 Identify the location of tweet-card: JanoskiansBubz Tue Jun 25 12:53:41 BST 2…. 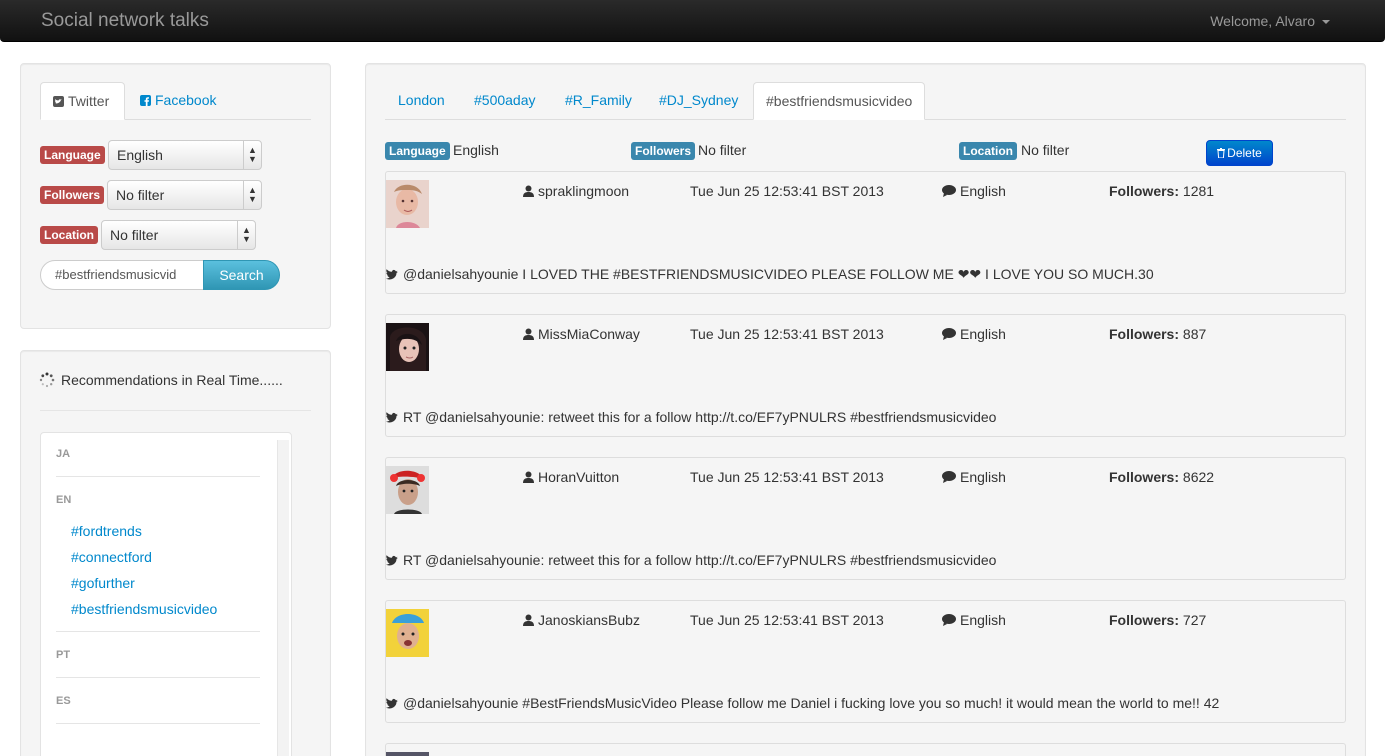
(865, 661).